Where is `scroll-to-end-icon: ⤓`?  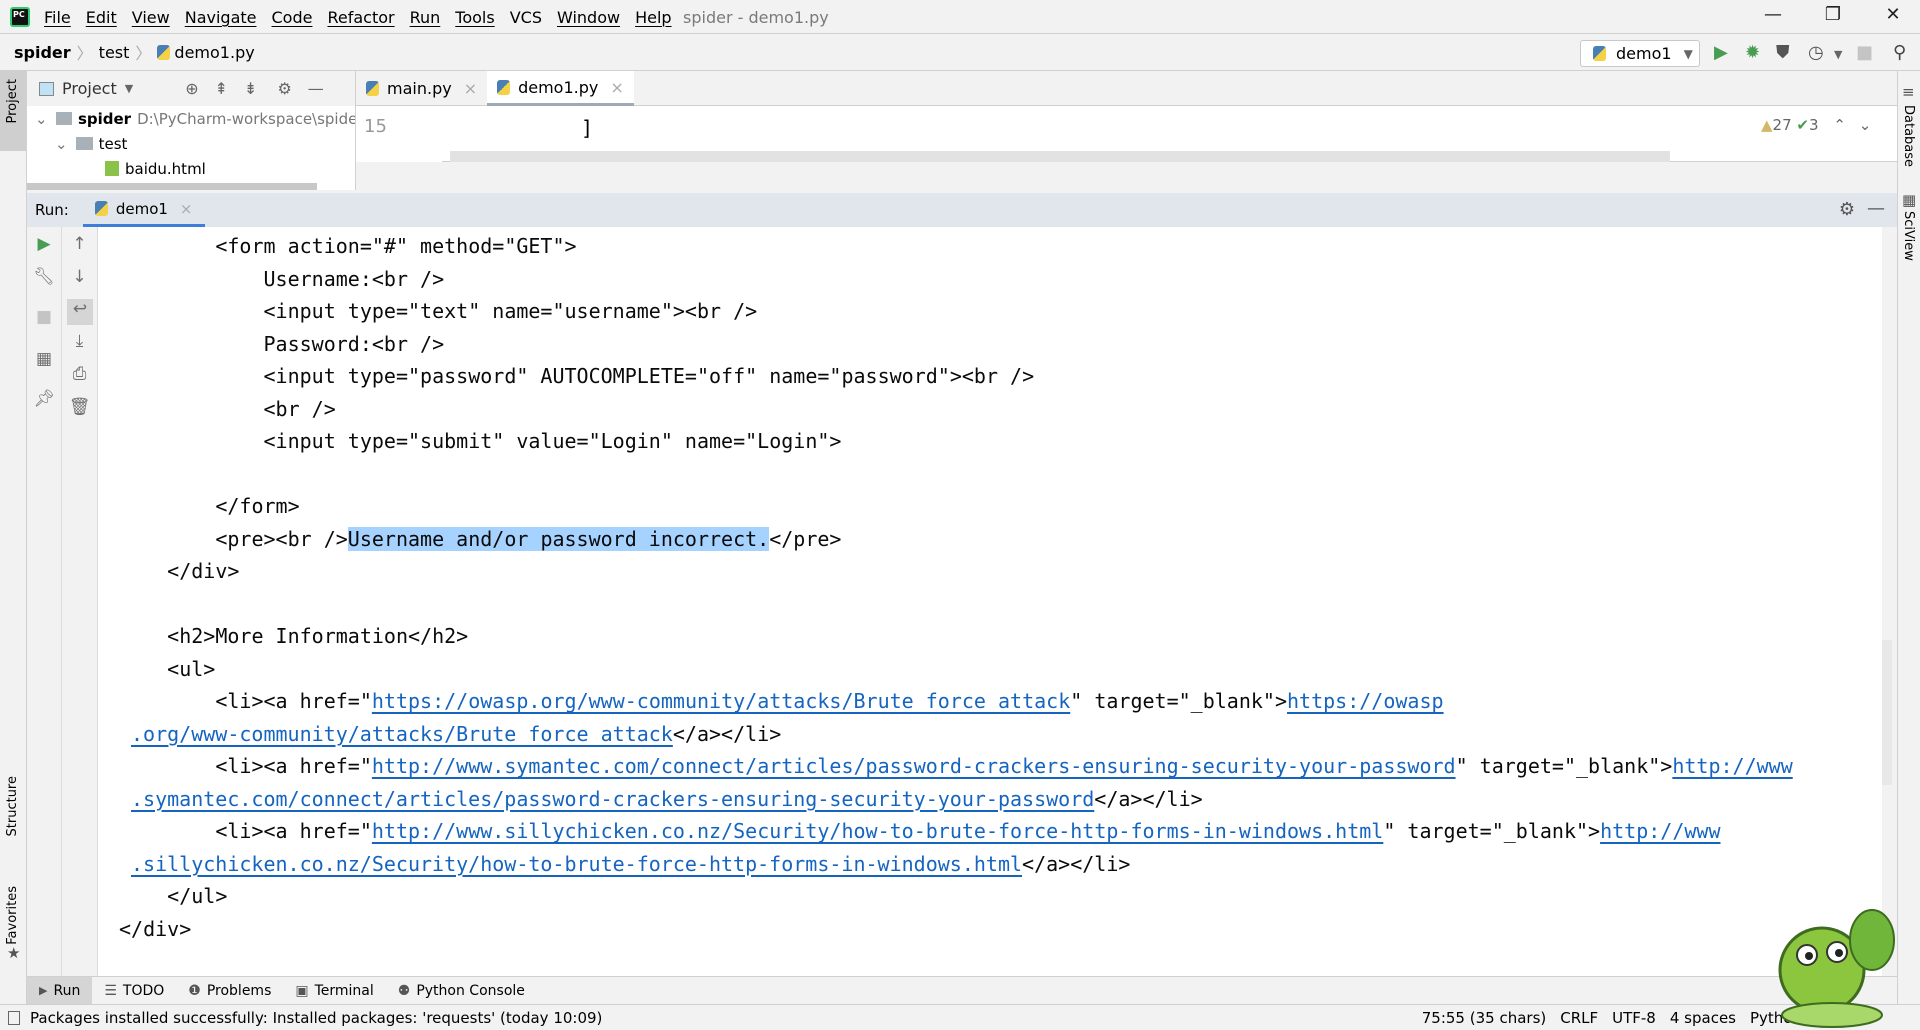 scroll-to-end-icon: ⤓ is located at coordinates (79, 341).